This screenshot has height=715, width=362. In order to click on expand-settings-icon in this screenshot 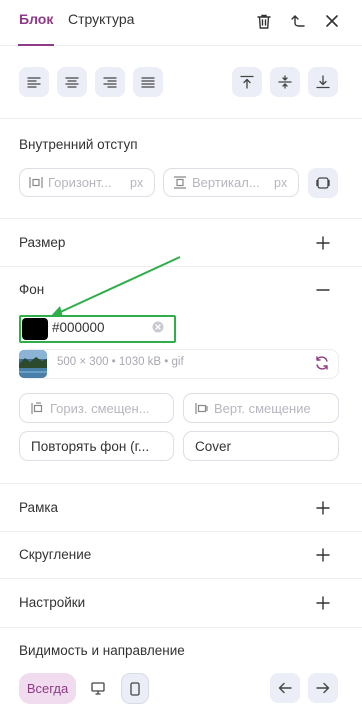, I will do `click(323, 603)`.